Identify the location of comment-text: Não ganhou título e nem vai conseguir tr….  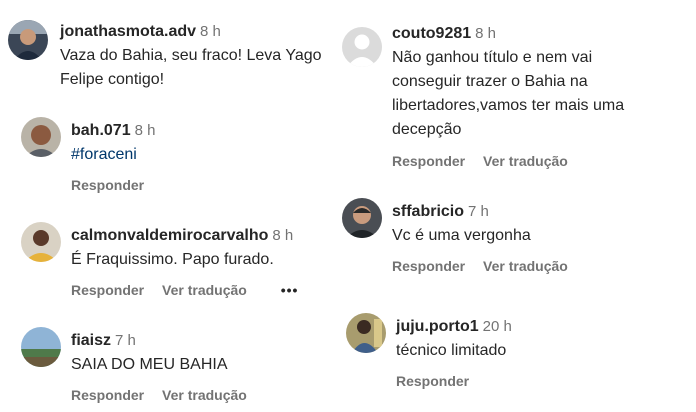
(508, 93).